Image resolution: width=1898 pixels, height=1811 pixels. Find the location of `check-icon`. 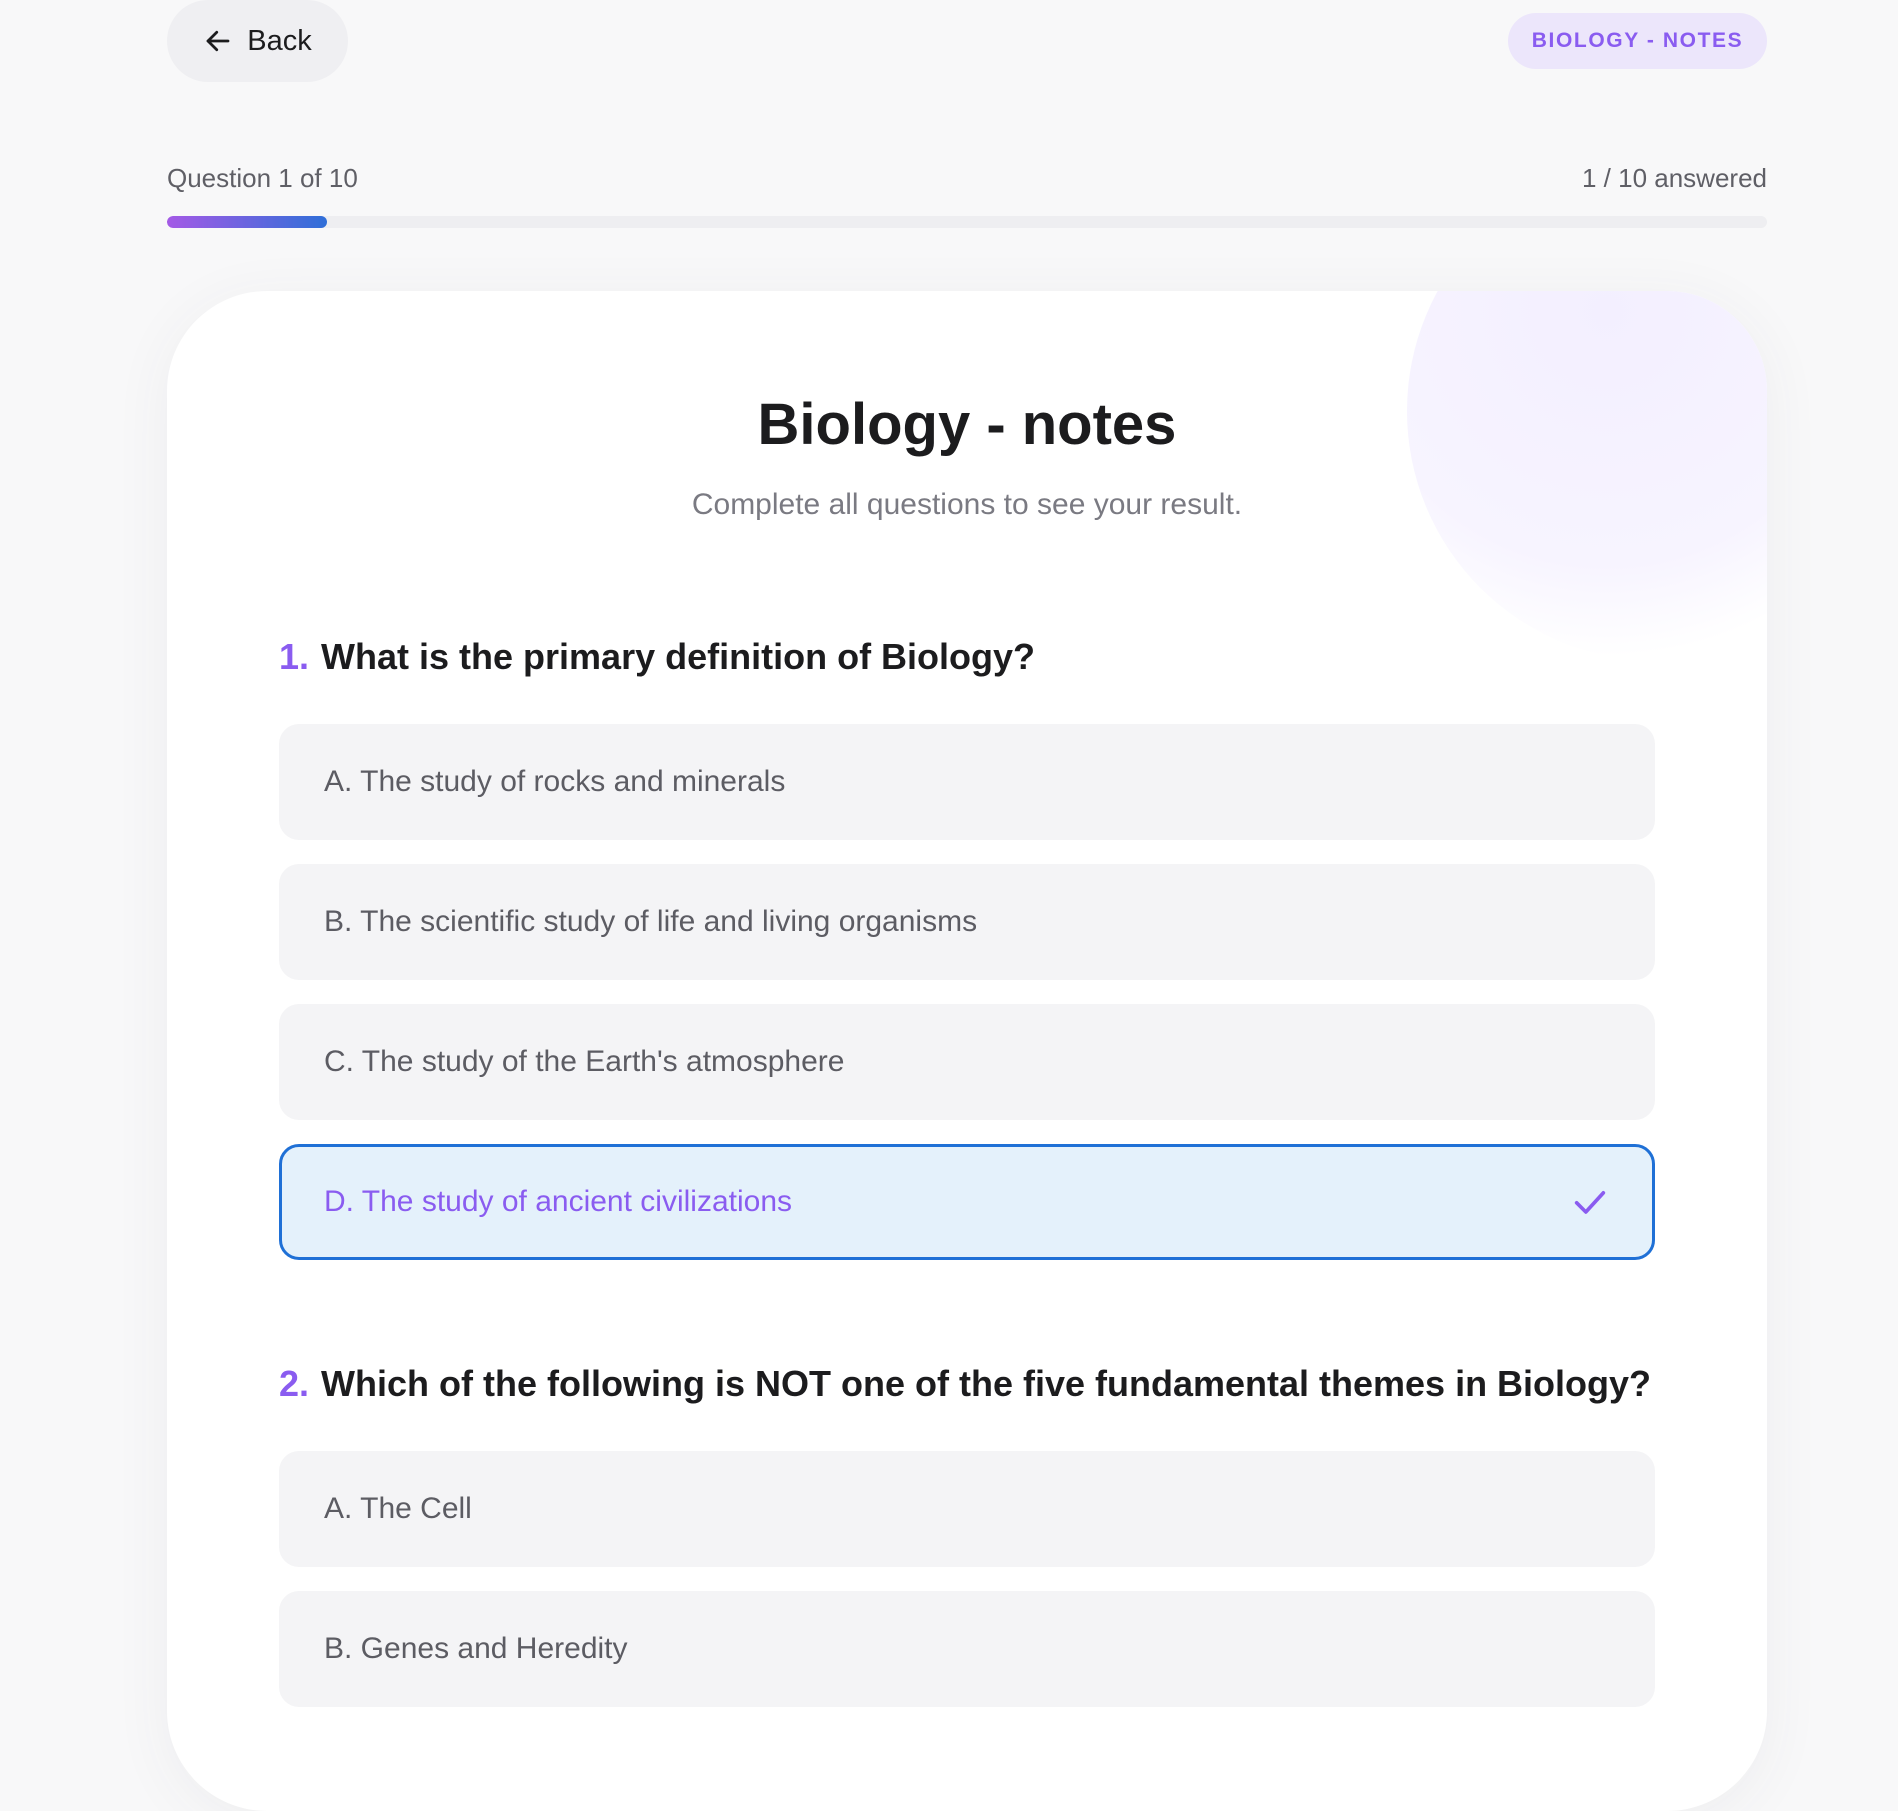

check-icon is located at coordinates (1590, 1206).